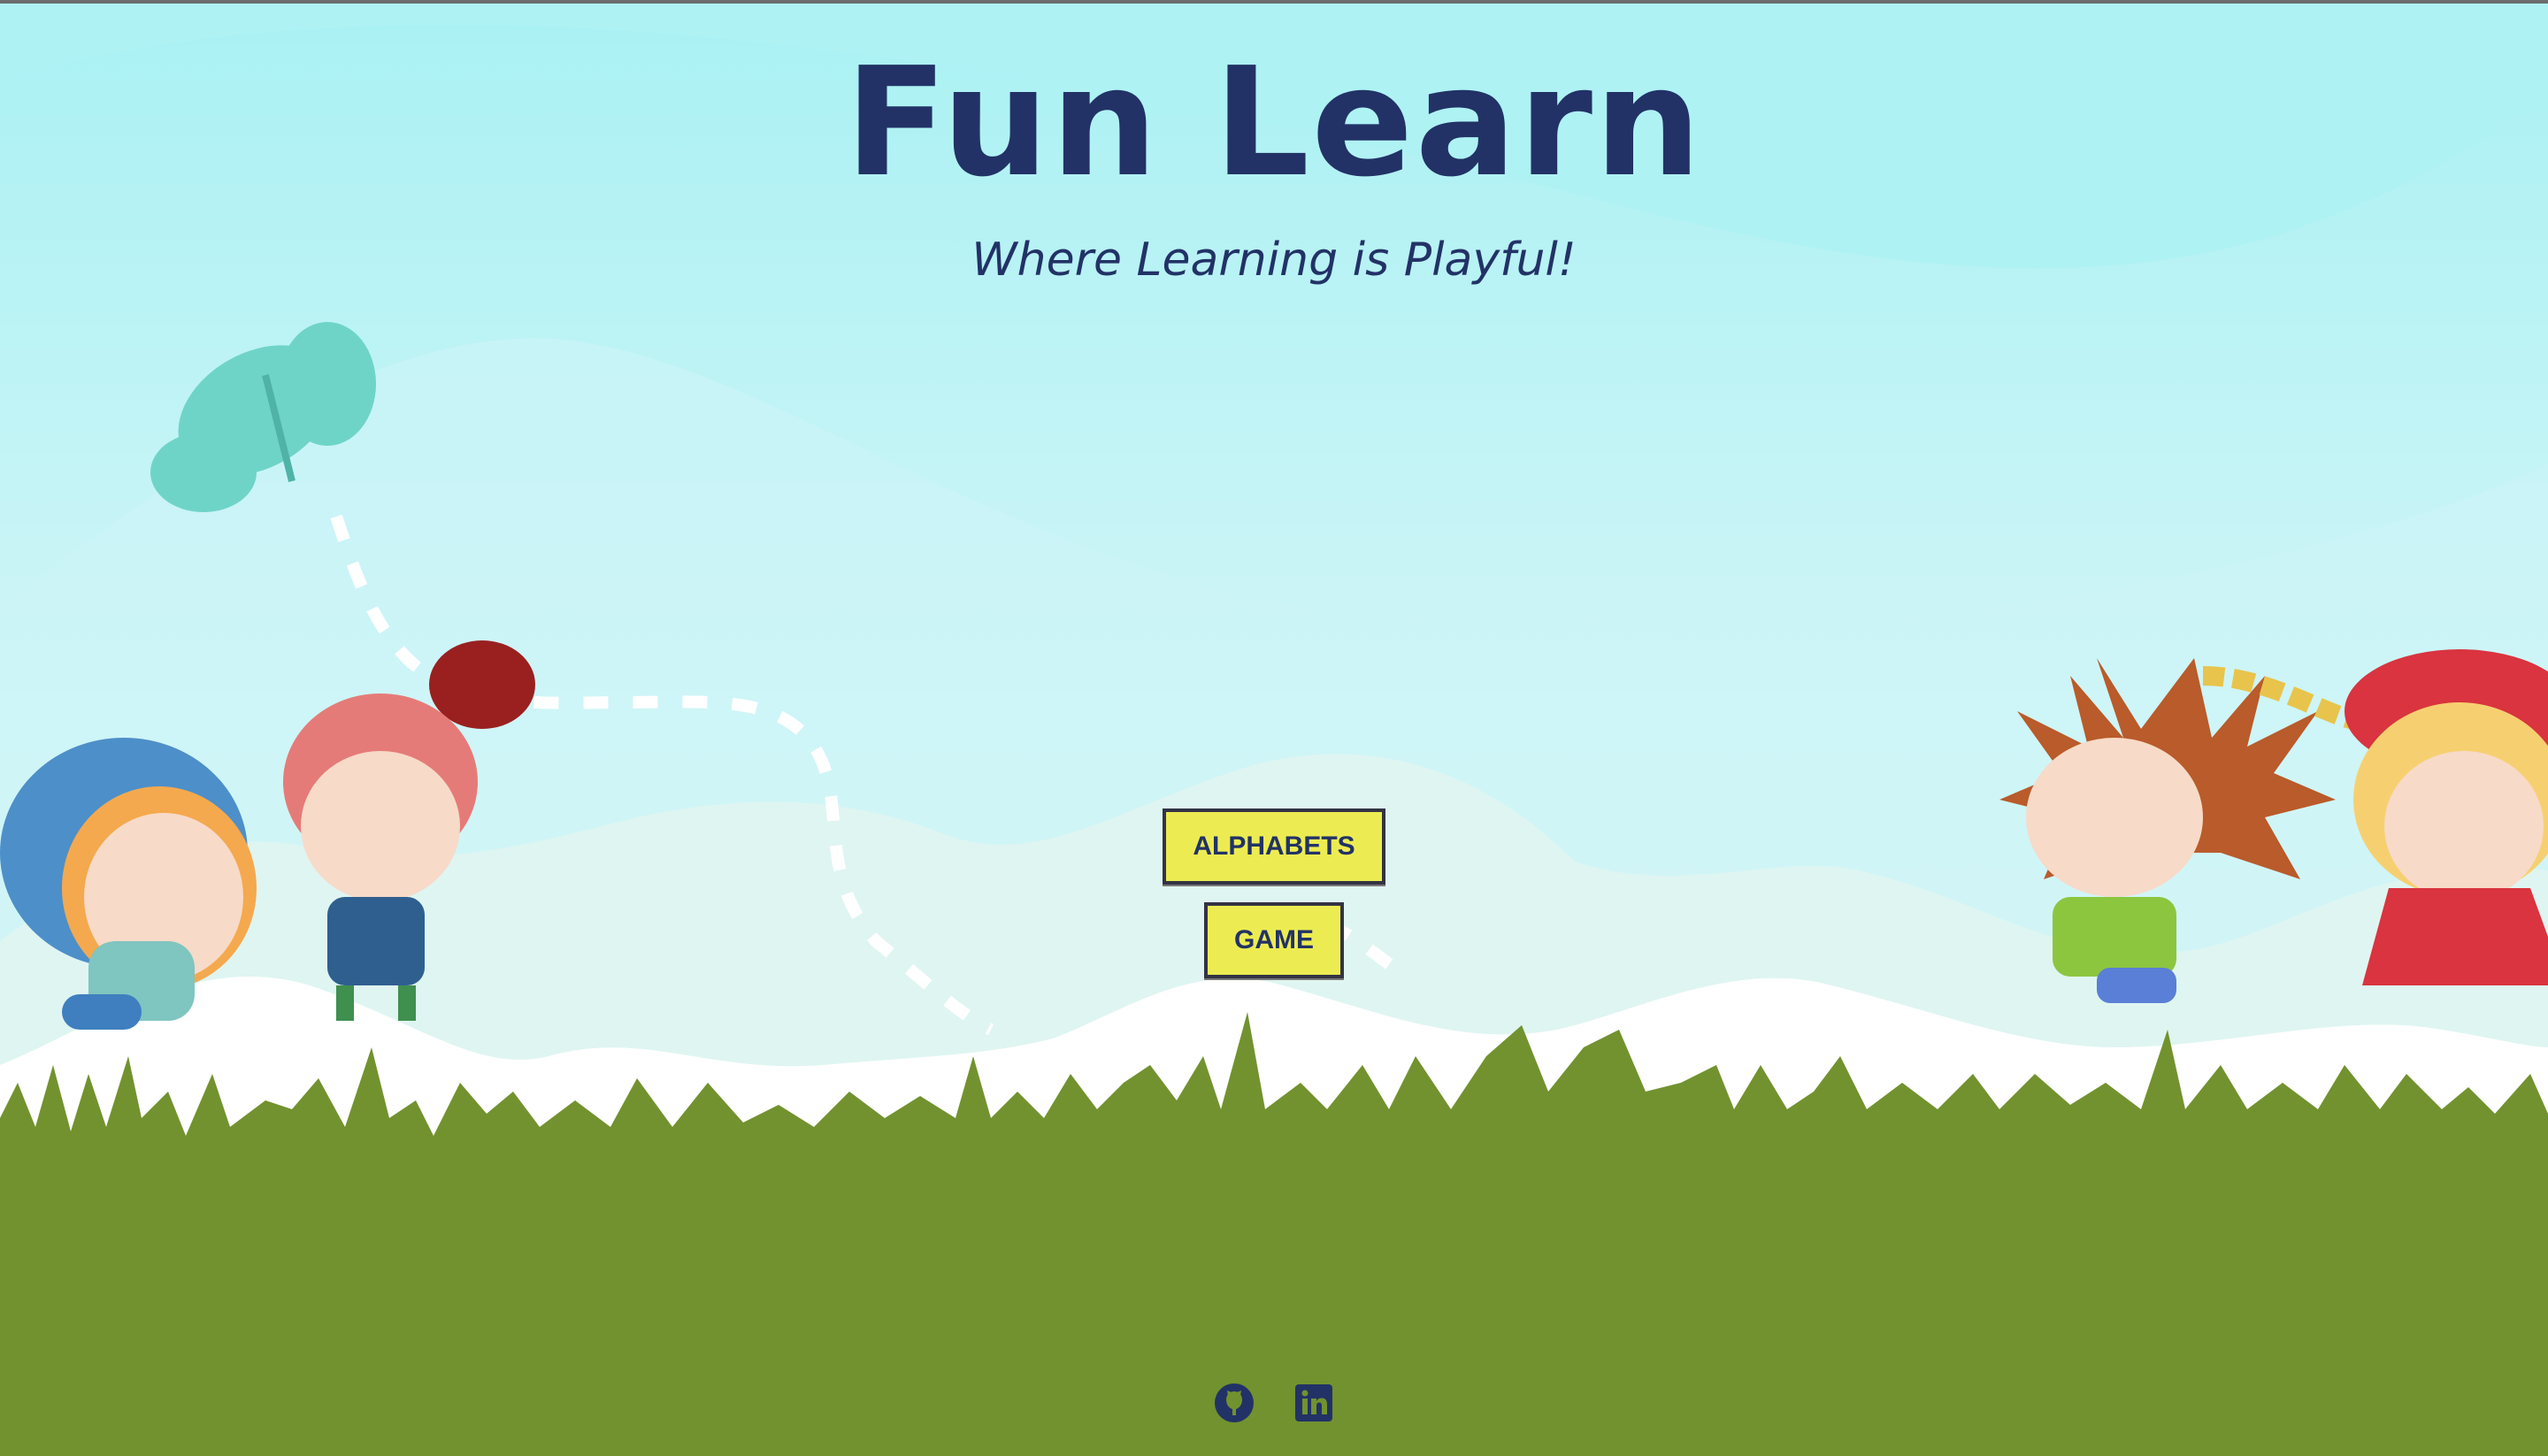 The height and width of the screenshot is (1456, 2548). What do you see at coordinates (1274, 123) in the screenshot?
I see `page-title: Fun Learn` at bounding box center [1274, 123].